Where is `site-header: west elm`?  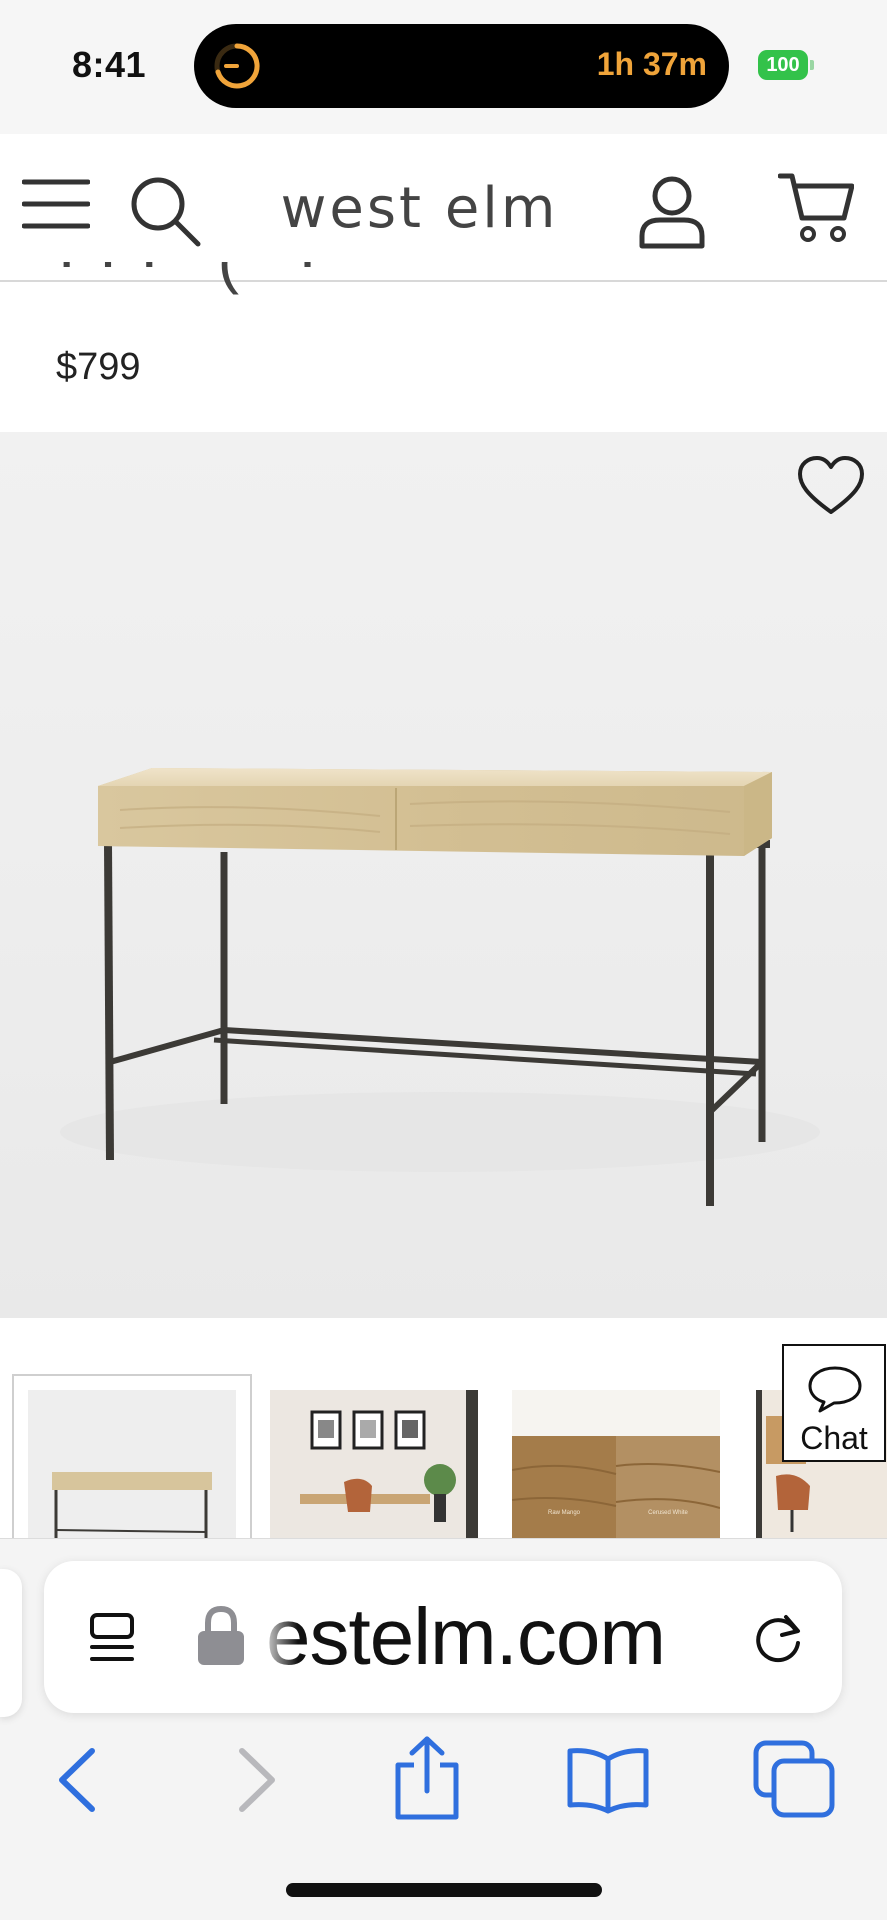 site-header: west elm is located at coordinates (443, 208).